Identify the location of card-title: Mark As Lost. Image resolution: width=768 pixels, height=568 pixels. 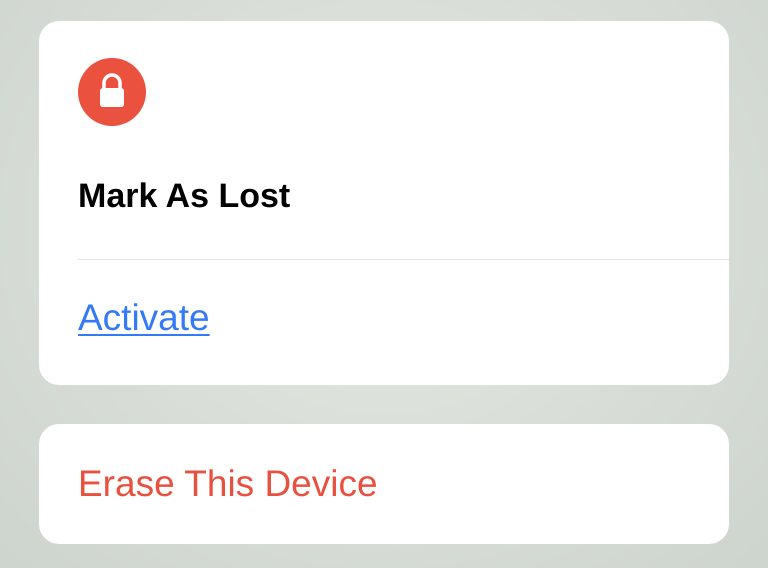
(184, 196).